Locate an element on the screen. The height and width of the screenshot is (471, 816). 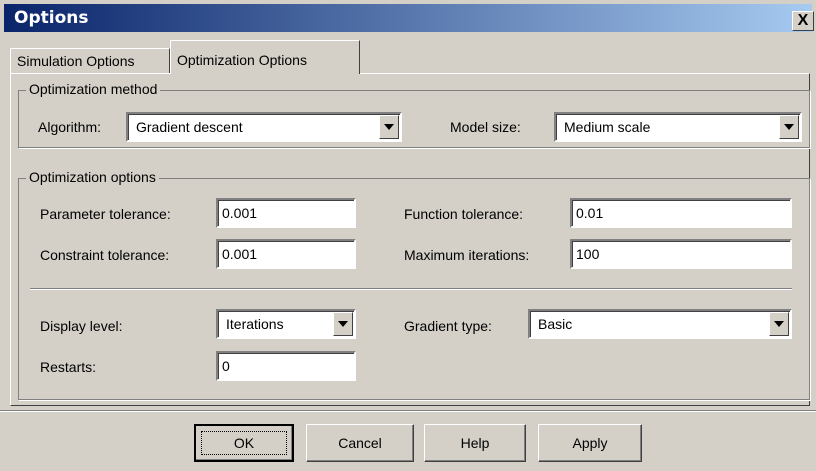
model-size-label: Model size: is located at coordinates (485, 127).